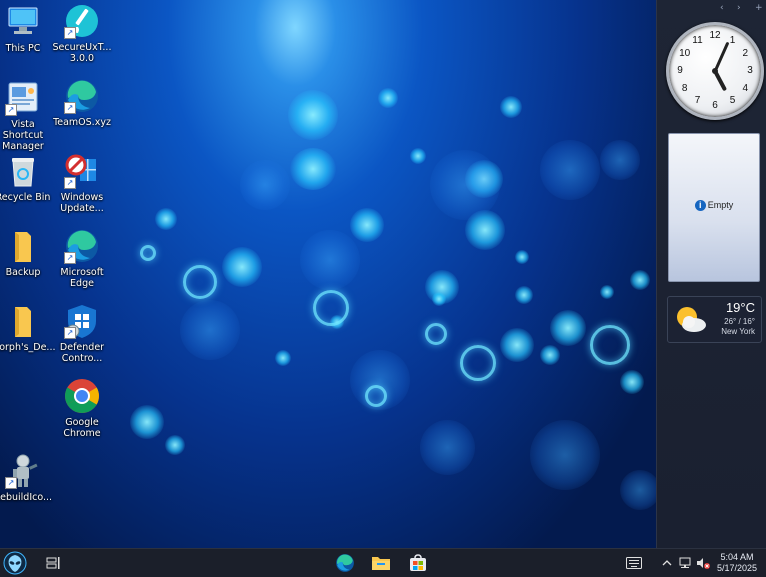  I want to click on network-button, so click(685, 563).